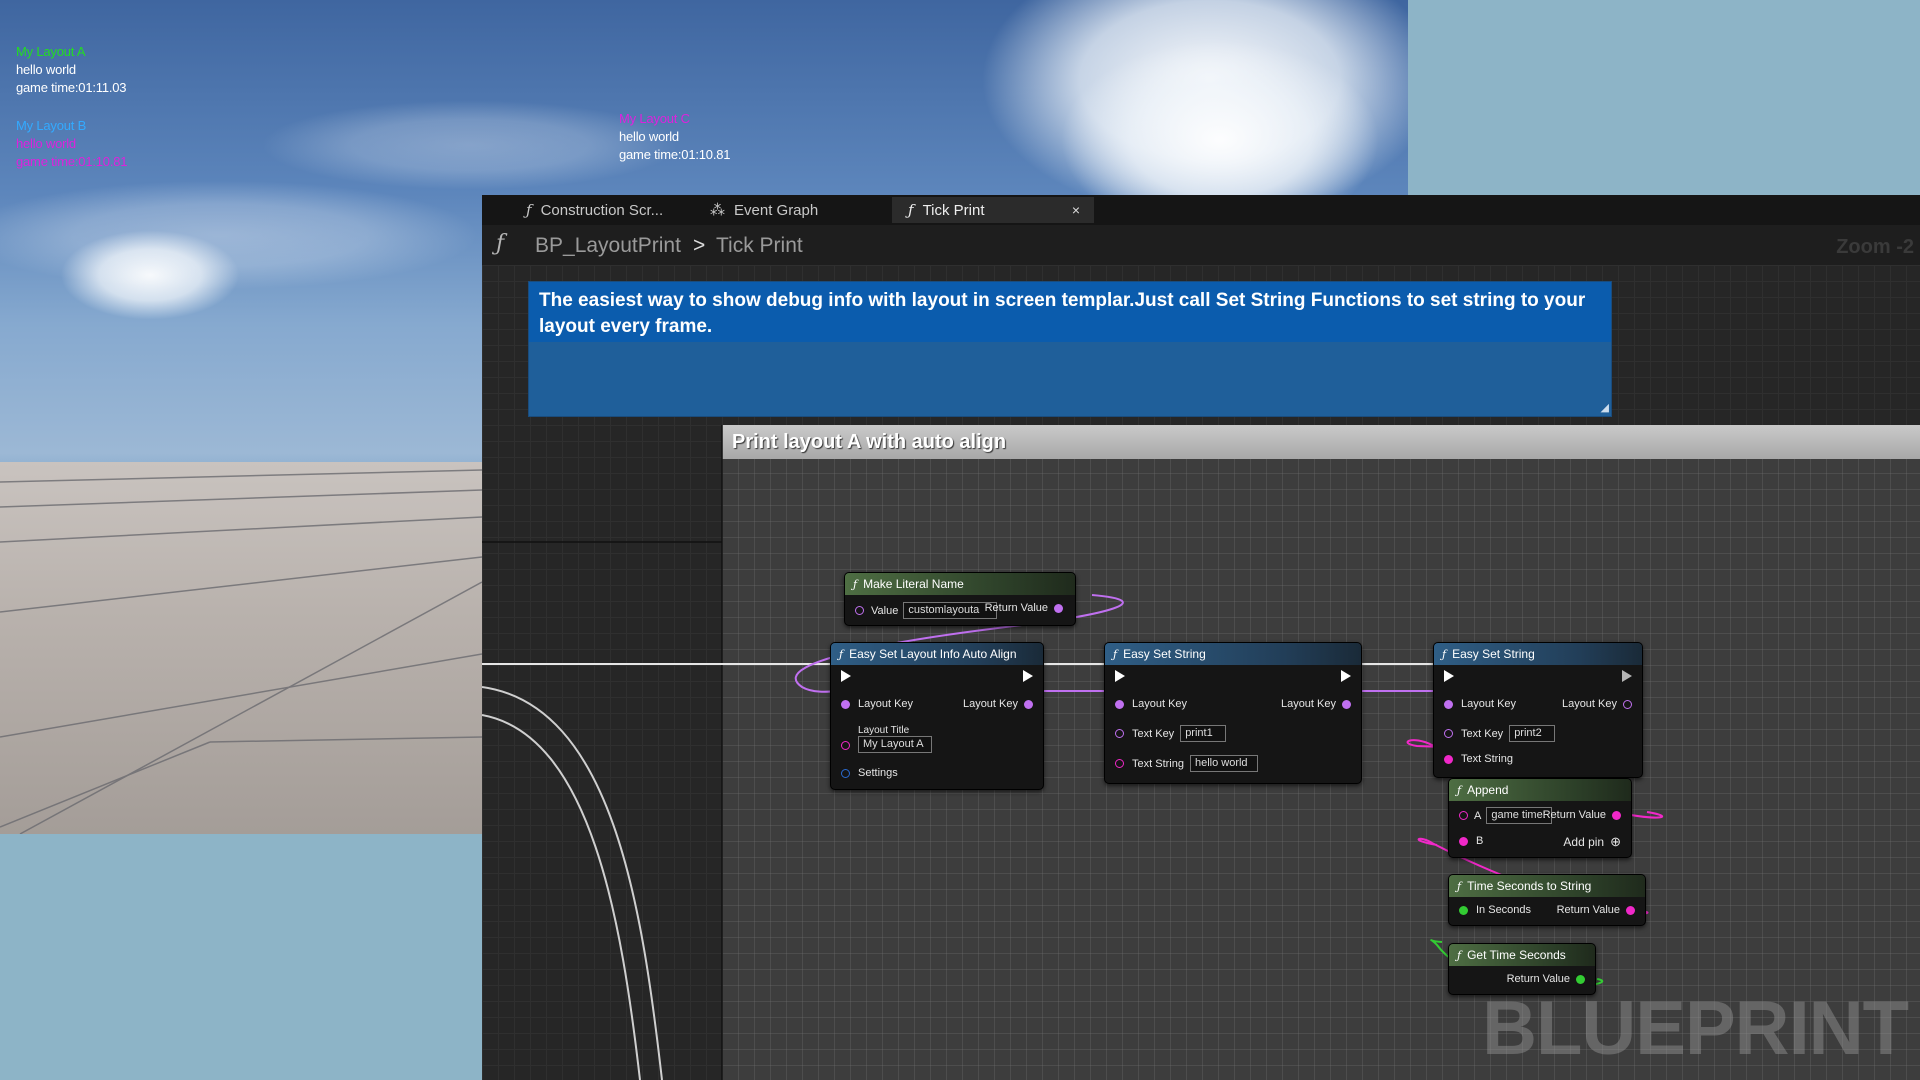 The width and height of the screenshot is (1920, 1080). I want to click on pin-b: B, so click(1471, 841).